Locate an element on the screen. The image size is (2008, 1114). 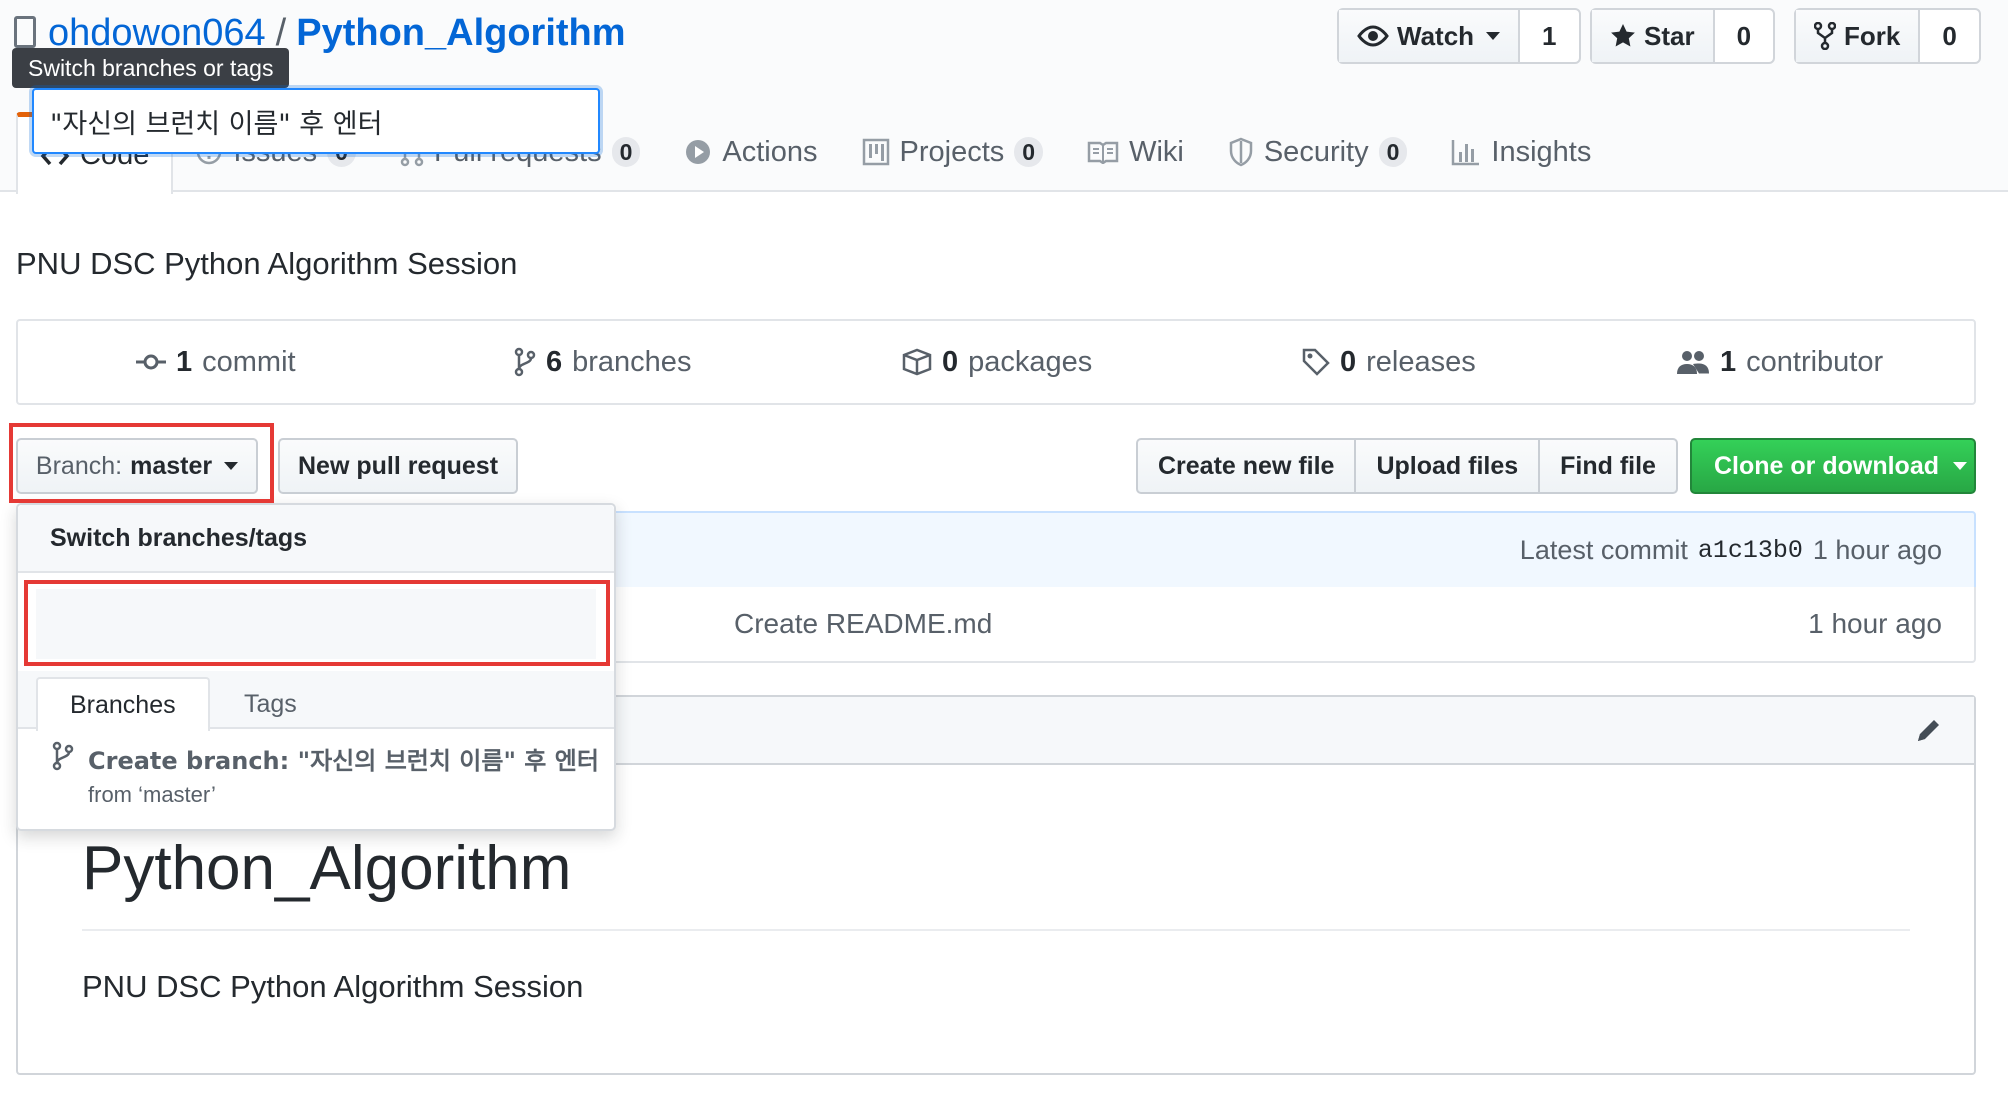
commits-count: 1 is located at coordinates (184, 361).